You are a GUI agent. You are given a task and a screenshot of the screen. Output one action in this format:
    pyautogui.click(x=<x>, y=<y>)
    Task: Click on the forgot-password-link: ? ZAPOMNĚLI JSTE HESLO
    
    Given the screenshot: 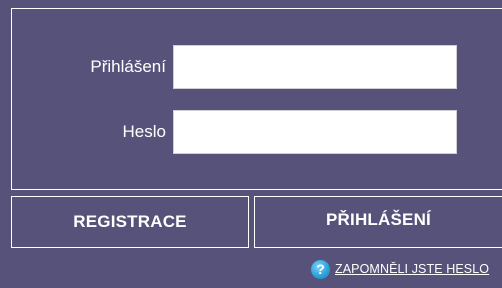 What is the action you would take?
    pyautogui.click(x=400, y=269)
    